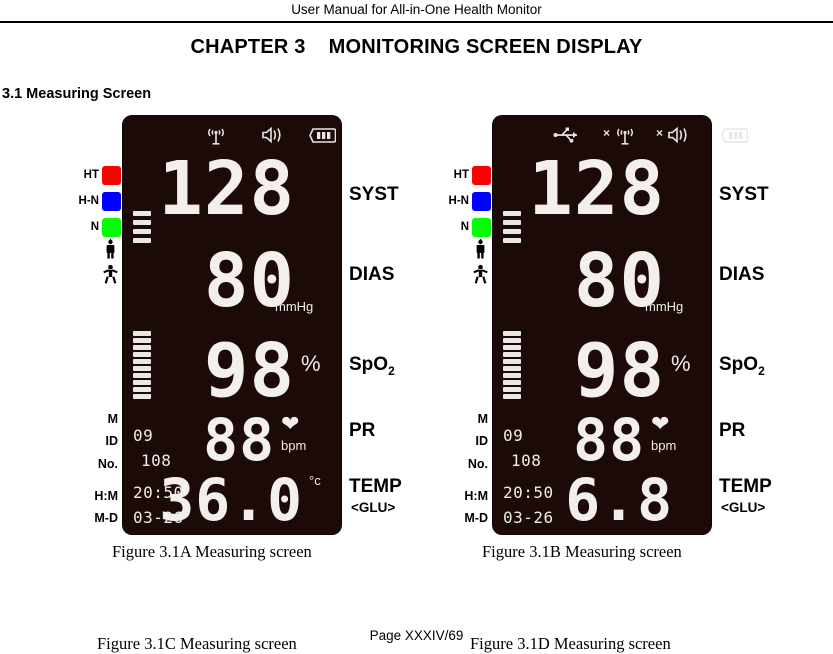 Image resolution: width=833 pixels, height=654 pixels. Describe the element at coordinates (596, 189) in the screenshot. I see `systolic-value-b: 128` at that location.